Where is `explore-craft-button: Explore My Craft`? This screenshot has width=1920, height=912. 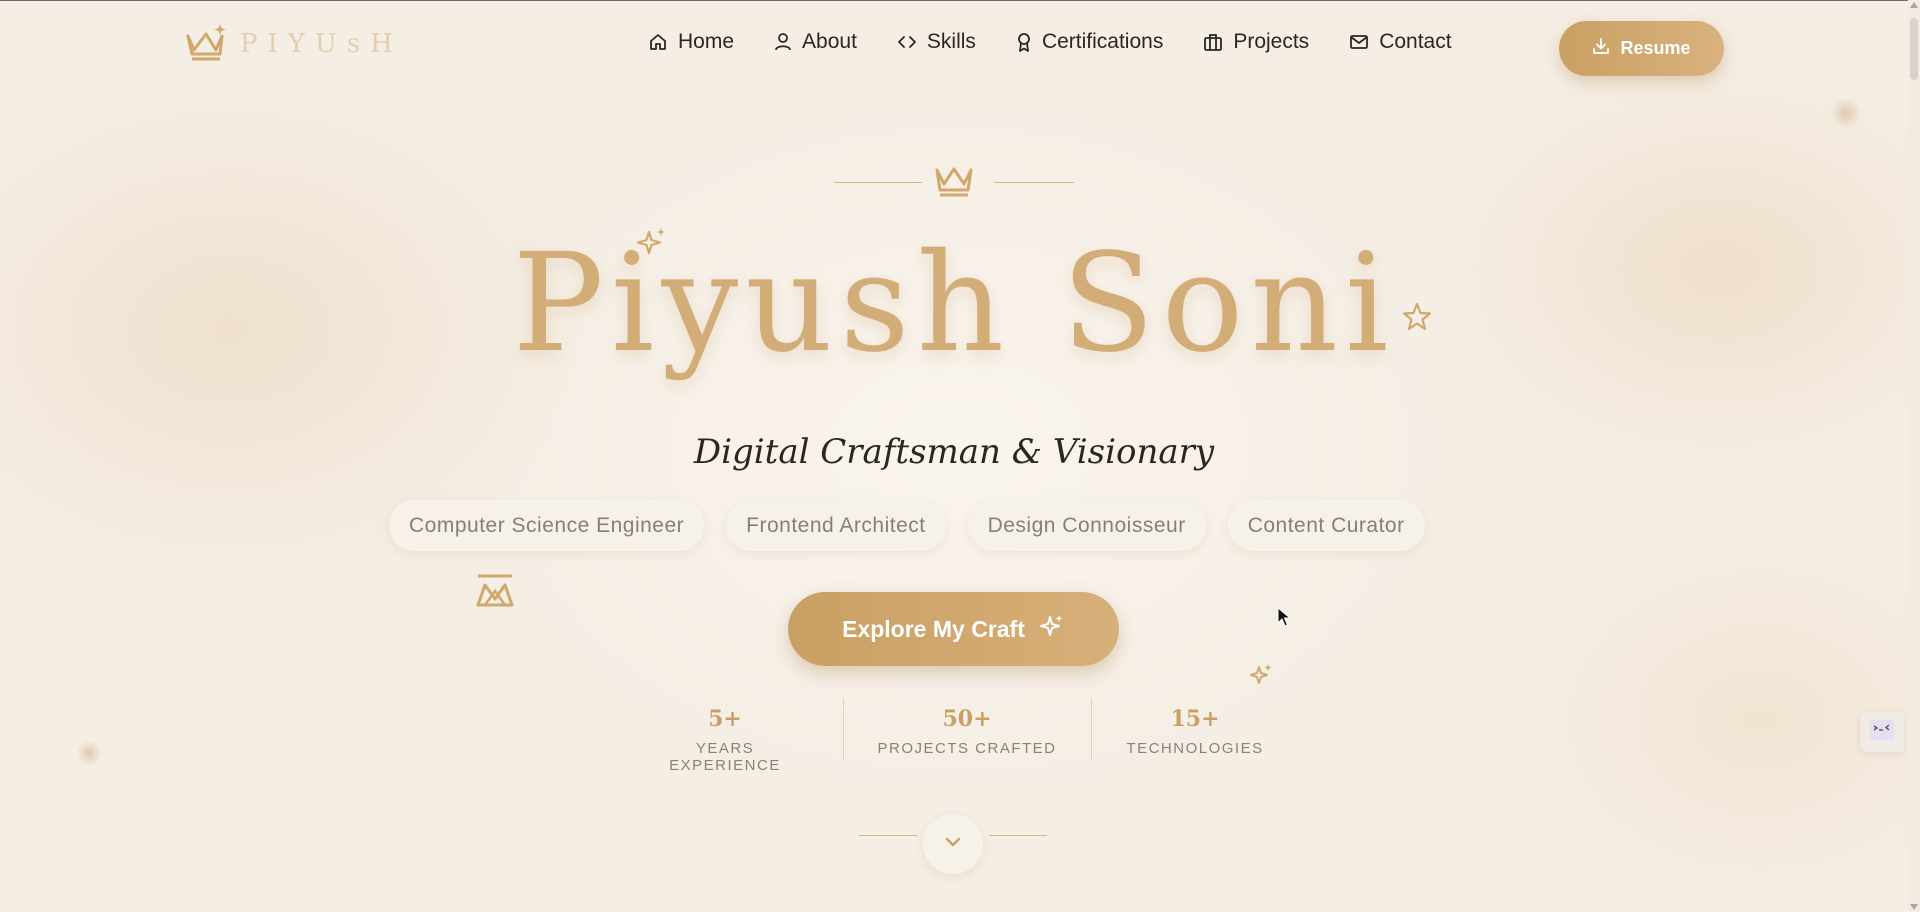
explore-craft-button: Explore My Craft is located at coordinates (953, 629).